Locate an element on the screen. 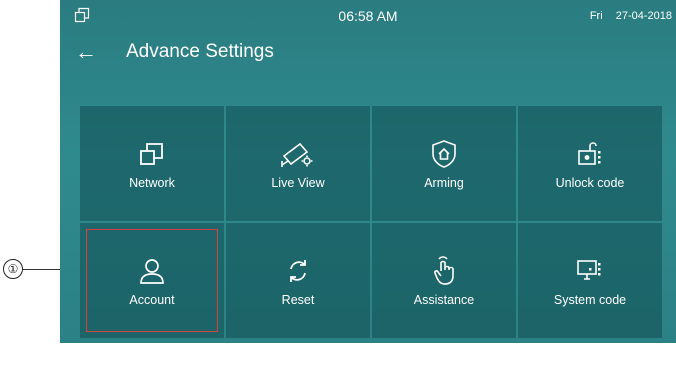 The image size is (676, 371). tile-label: Arming is located at coordinates (444, 183).